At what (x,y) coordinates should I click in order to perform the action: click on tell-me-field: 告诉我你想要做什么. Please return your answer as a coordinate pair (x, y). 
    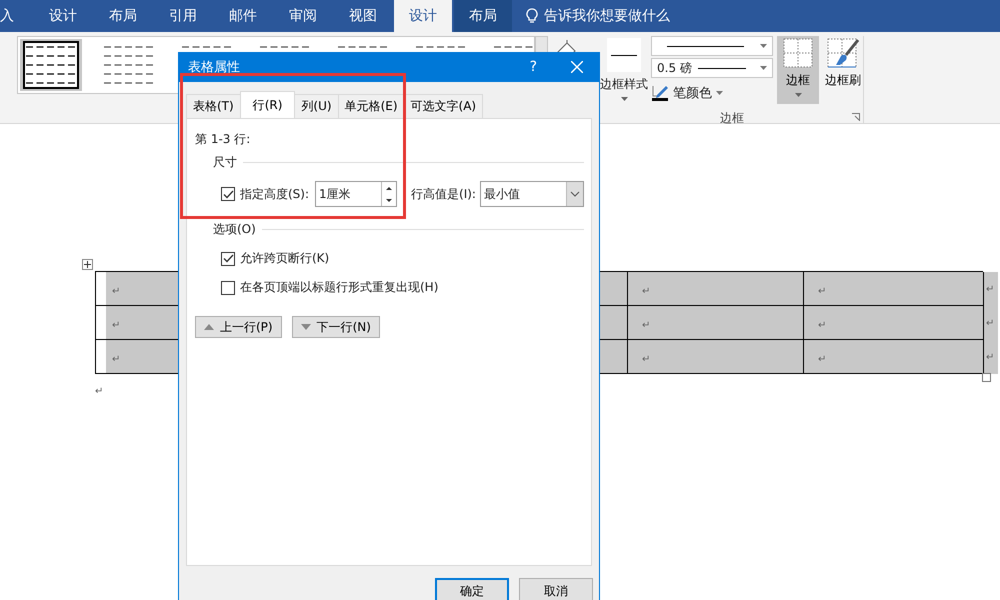
    Looking at the image, I should click on (592, 16).